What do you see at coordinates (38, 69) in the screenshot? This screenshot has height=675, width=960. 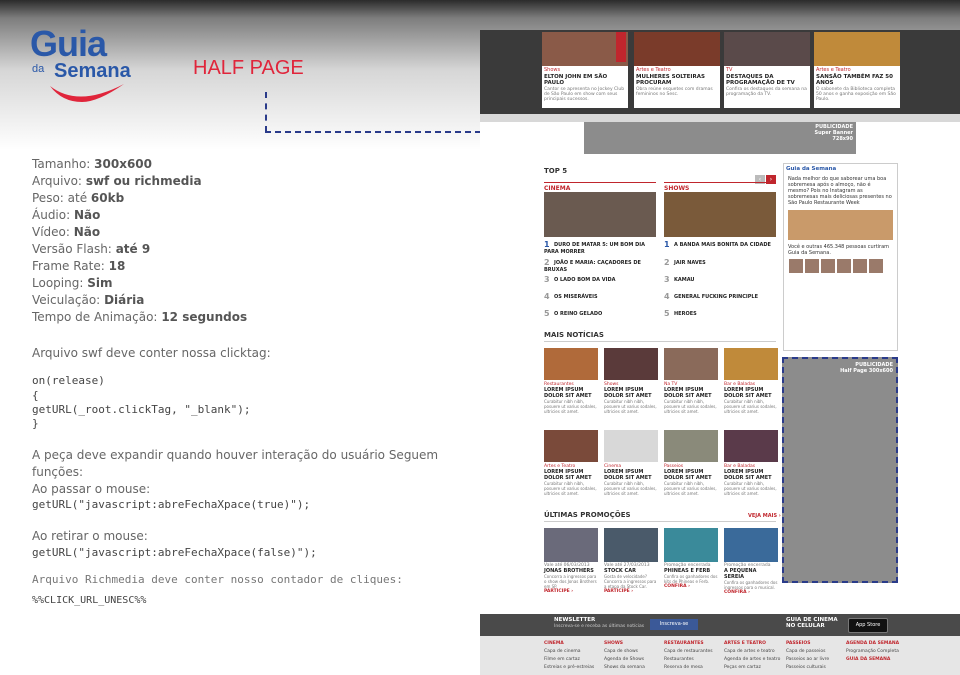 I see `logo-da: da` at bounding box center [38, 69].